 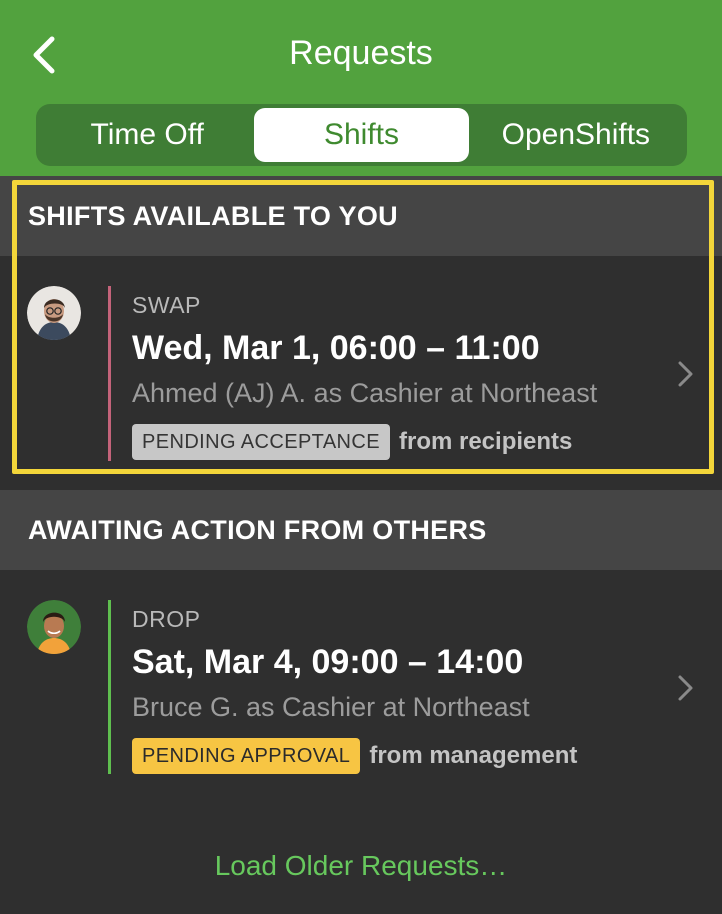 I want to click on page-title: Requests, so click(x=361, y=53).